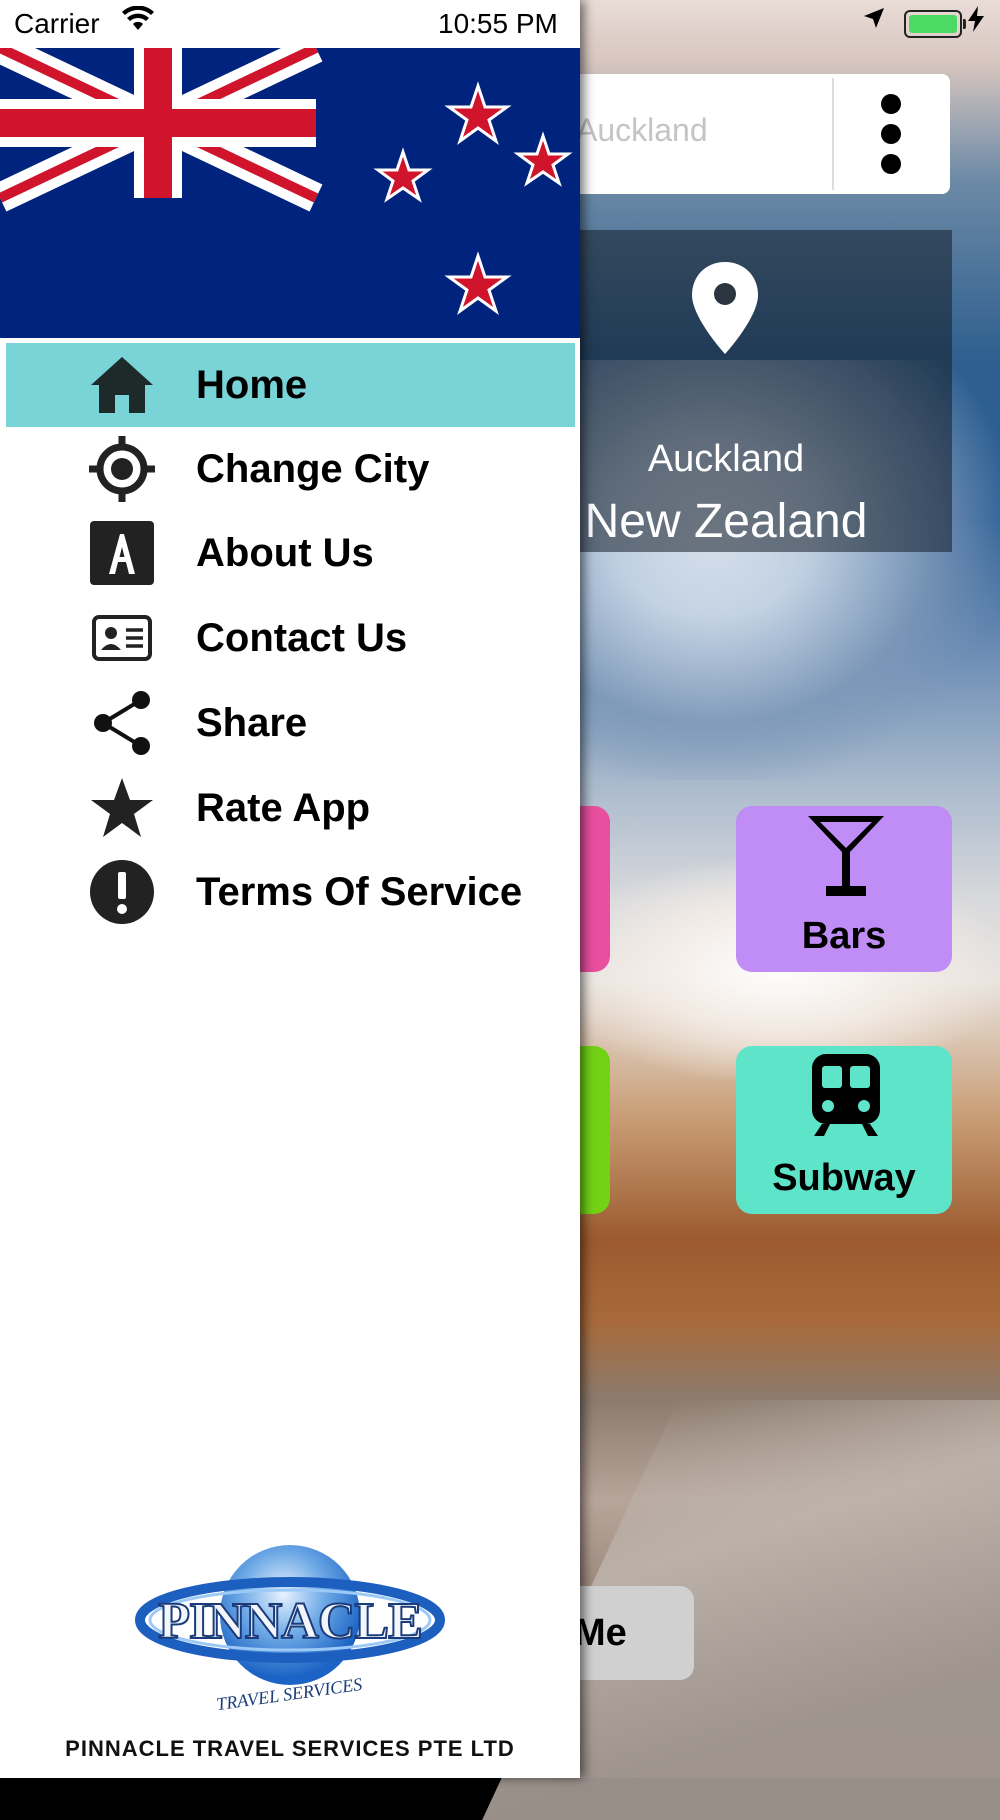 This screenshot has height=1820, width=1000. I want to click on menu-label-home: Home, so click(252, 384).